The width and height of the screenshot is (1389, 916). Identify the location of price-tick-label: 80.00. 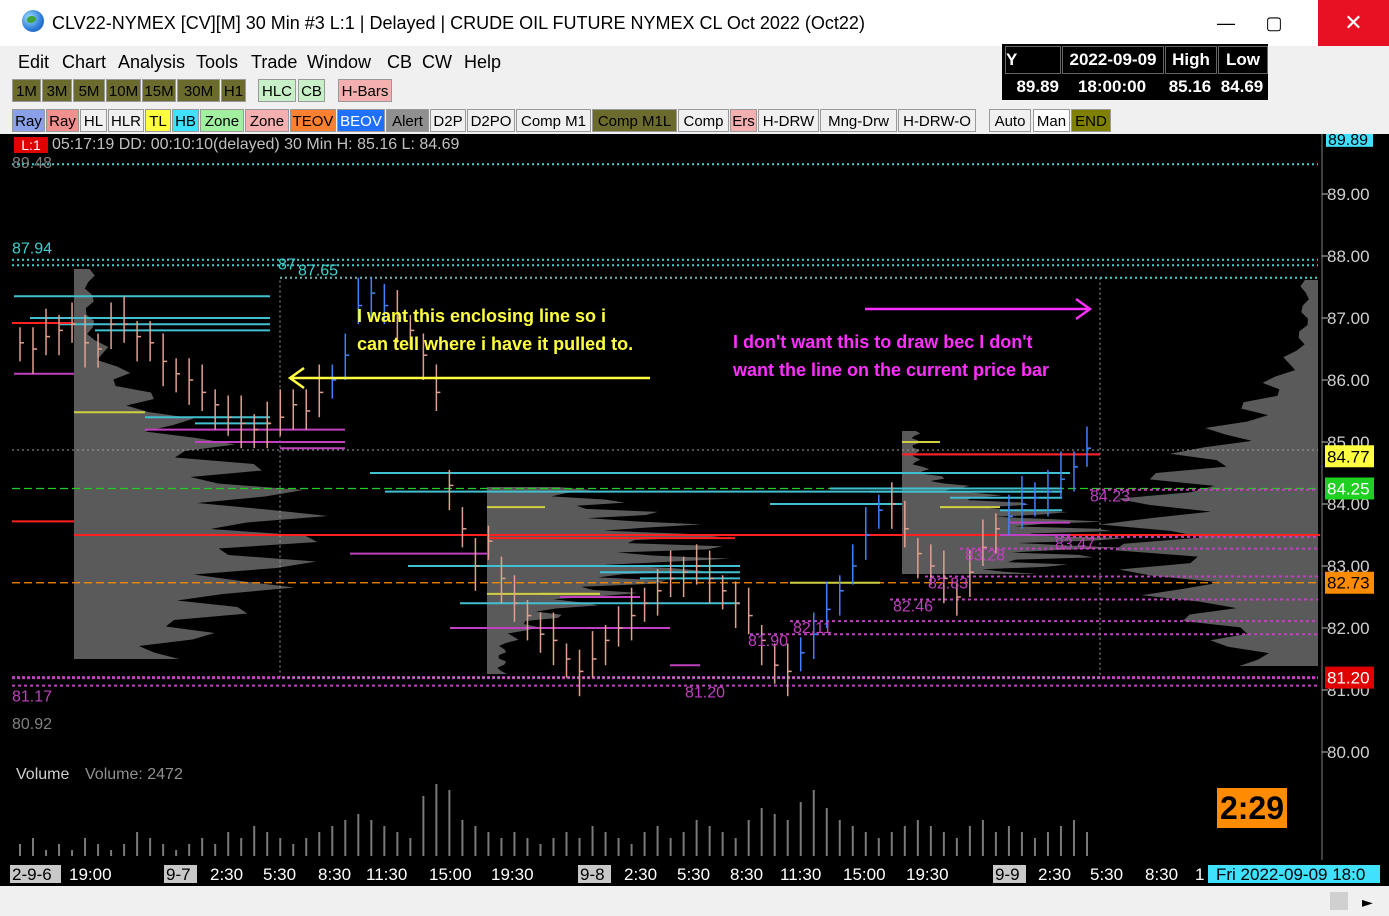
(1348, 752).